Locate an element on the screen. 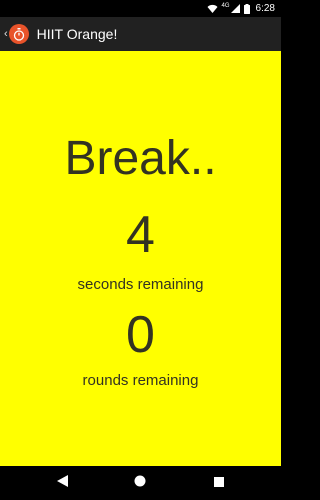 Image resolution: width=320 pixels, height=500 pixels. status-icons: 4G 6:28 is located at coordinates (241, 8).